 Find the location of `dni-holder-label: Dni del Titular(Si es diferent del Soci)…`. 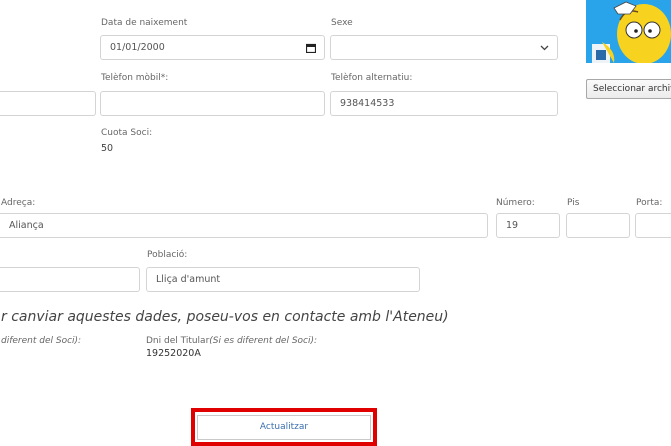

dni-holder-label: Dni del Titular(Si es diferent del Soci)… is located at coordinates (231, 341).